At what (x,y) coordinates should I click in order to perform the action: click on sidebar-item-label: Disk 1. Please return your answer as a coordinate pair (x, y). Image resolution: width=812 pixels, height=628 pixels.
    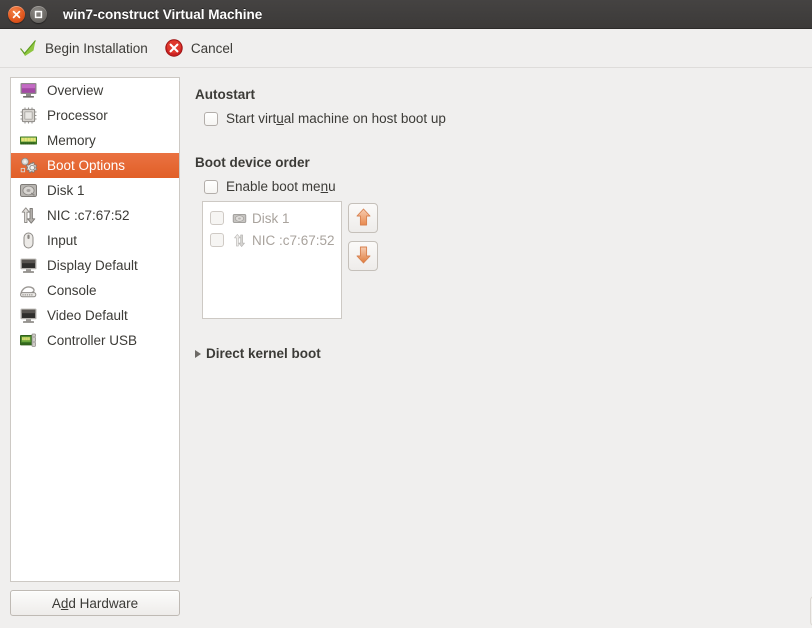
    Looking at the image, I should click on (66, 190).